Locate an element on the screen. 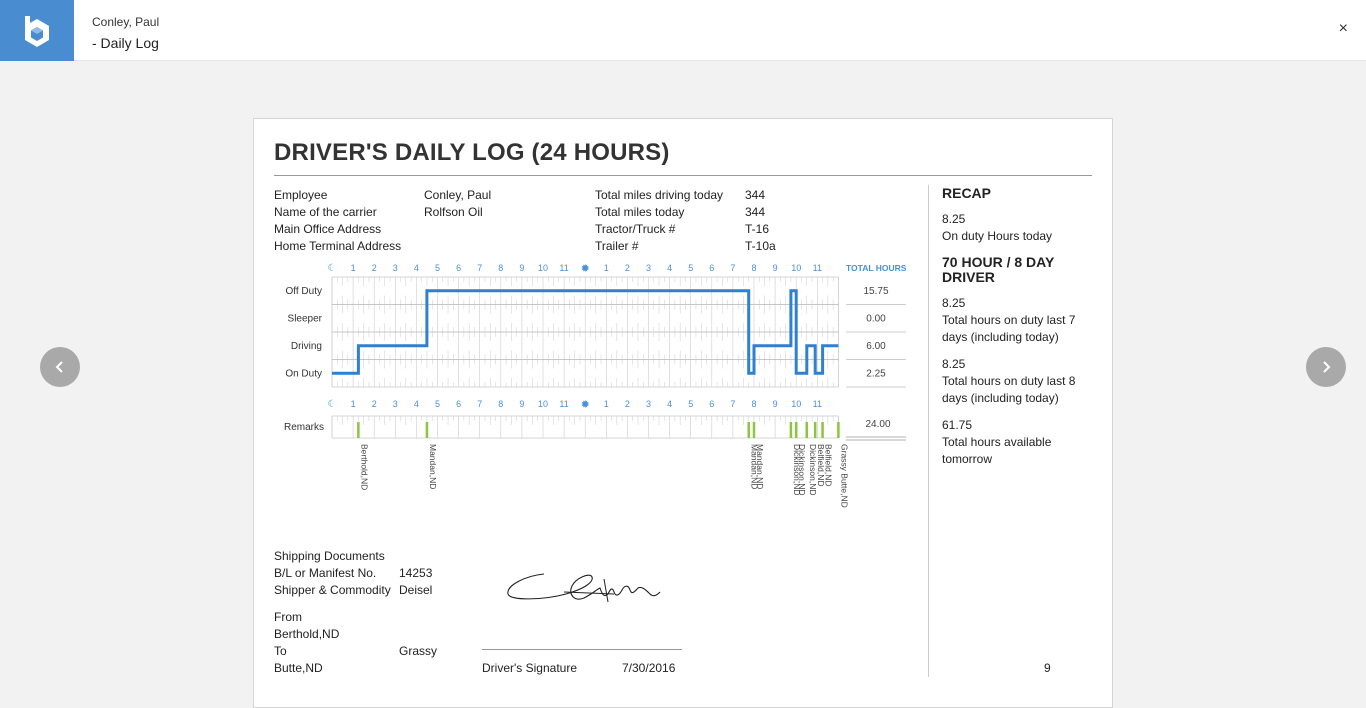 Image resolution: width=1366 pixels, height=708 pixels. row-total: 0.00 is located at coordinates (876, 318).